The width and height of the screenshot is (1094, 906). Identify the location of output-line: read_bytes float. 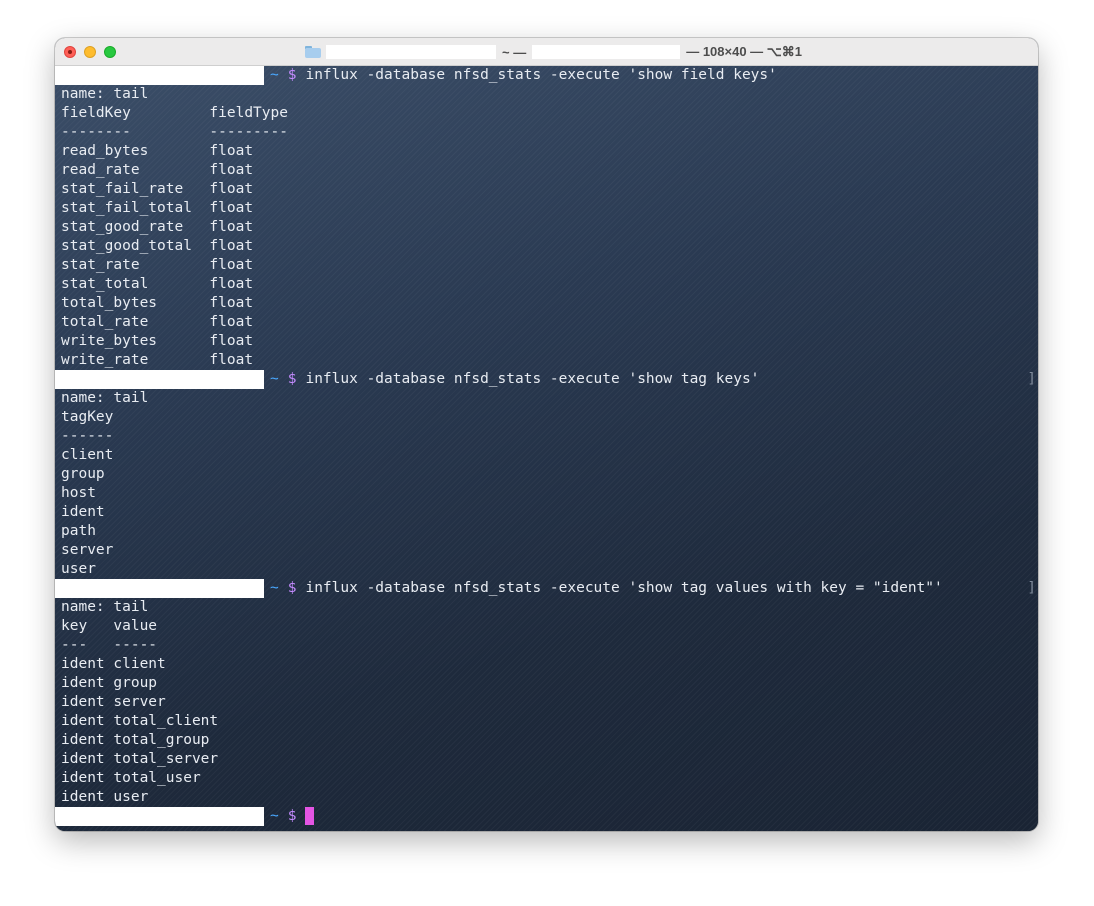
(157, 151).